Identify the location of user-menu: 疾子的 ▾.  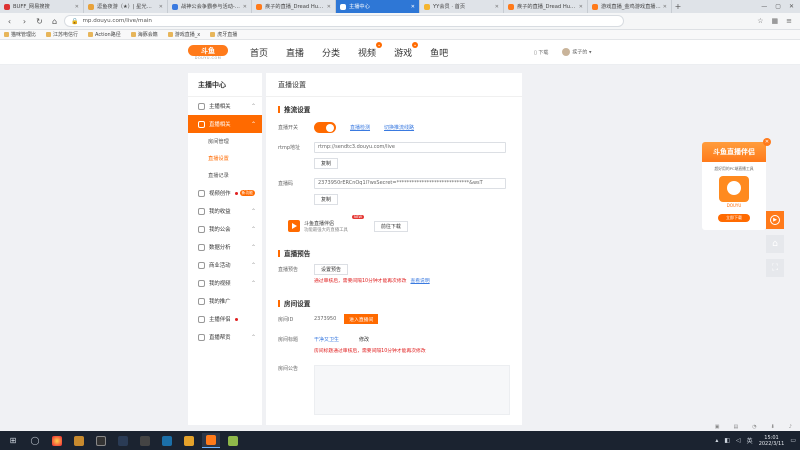
(576, 52).